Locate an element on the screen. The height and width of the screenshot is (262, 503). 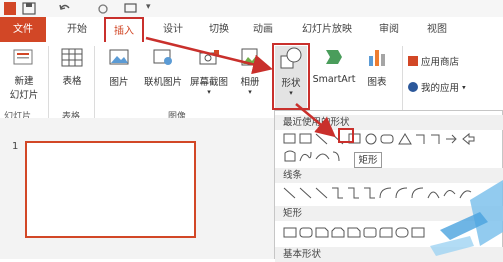
section-rectangles: 矩形 is located at coordinates (389, 213).